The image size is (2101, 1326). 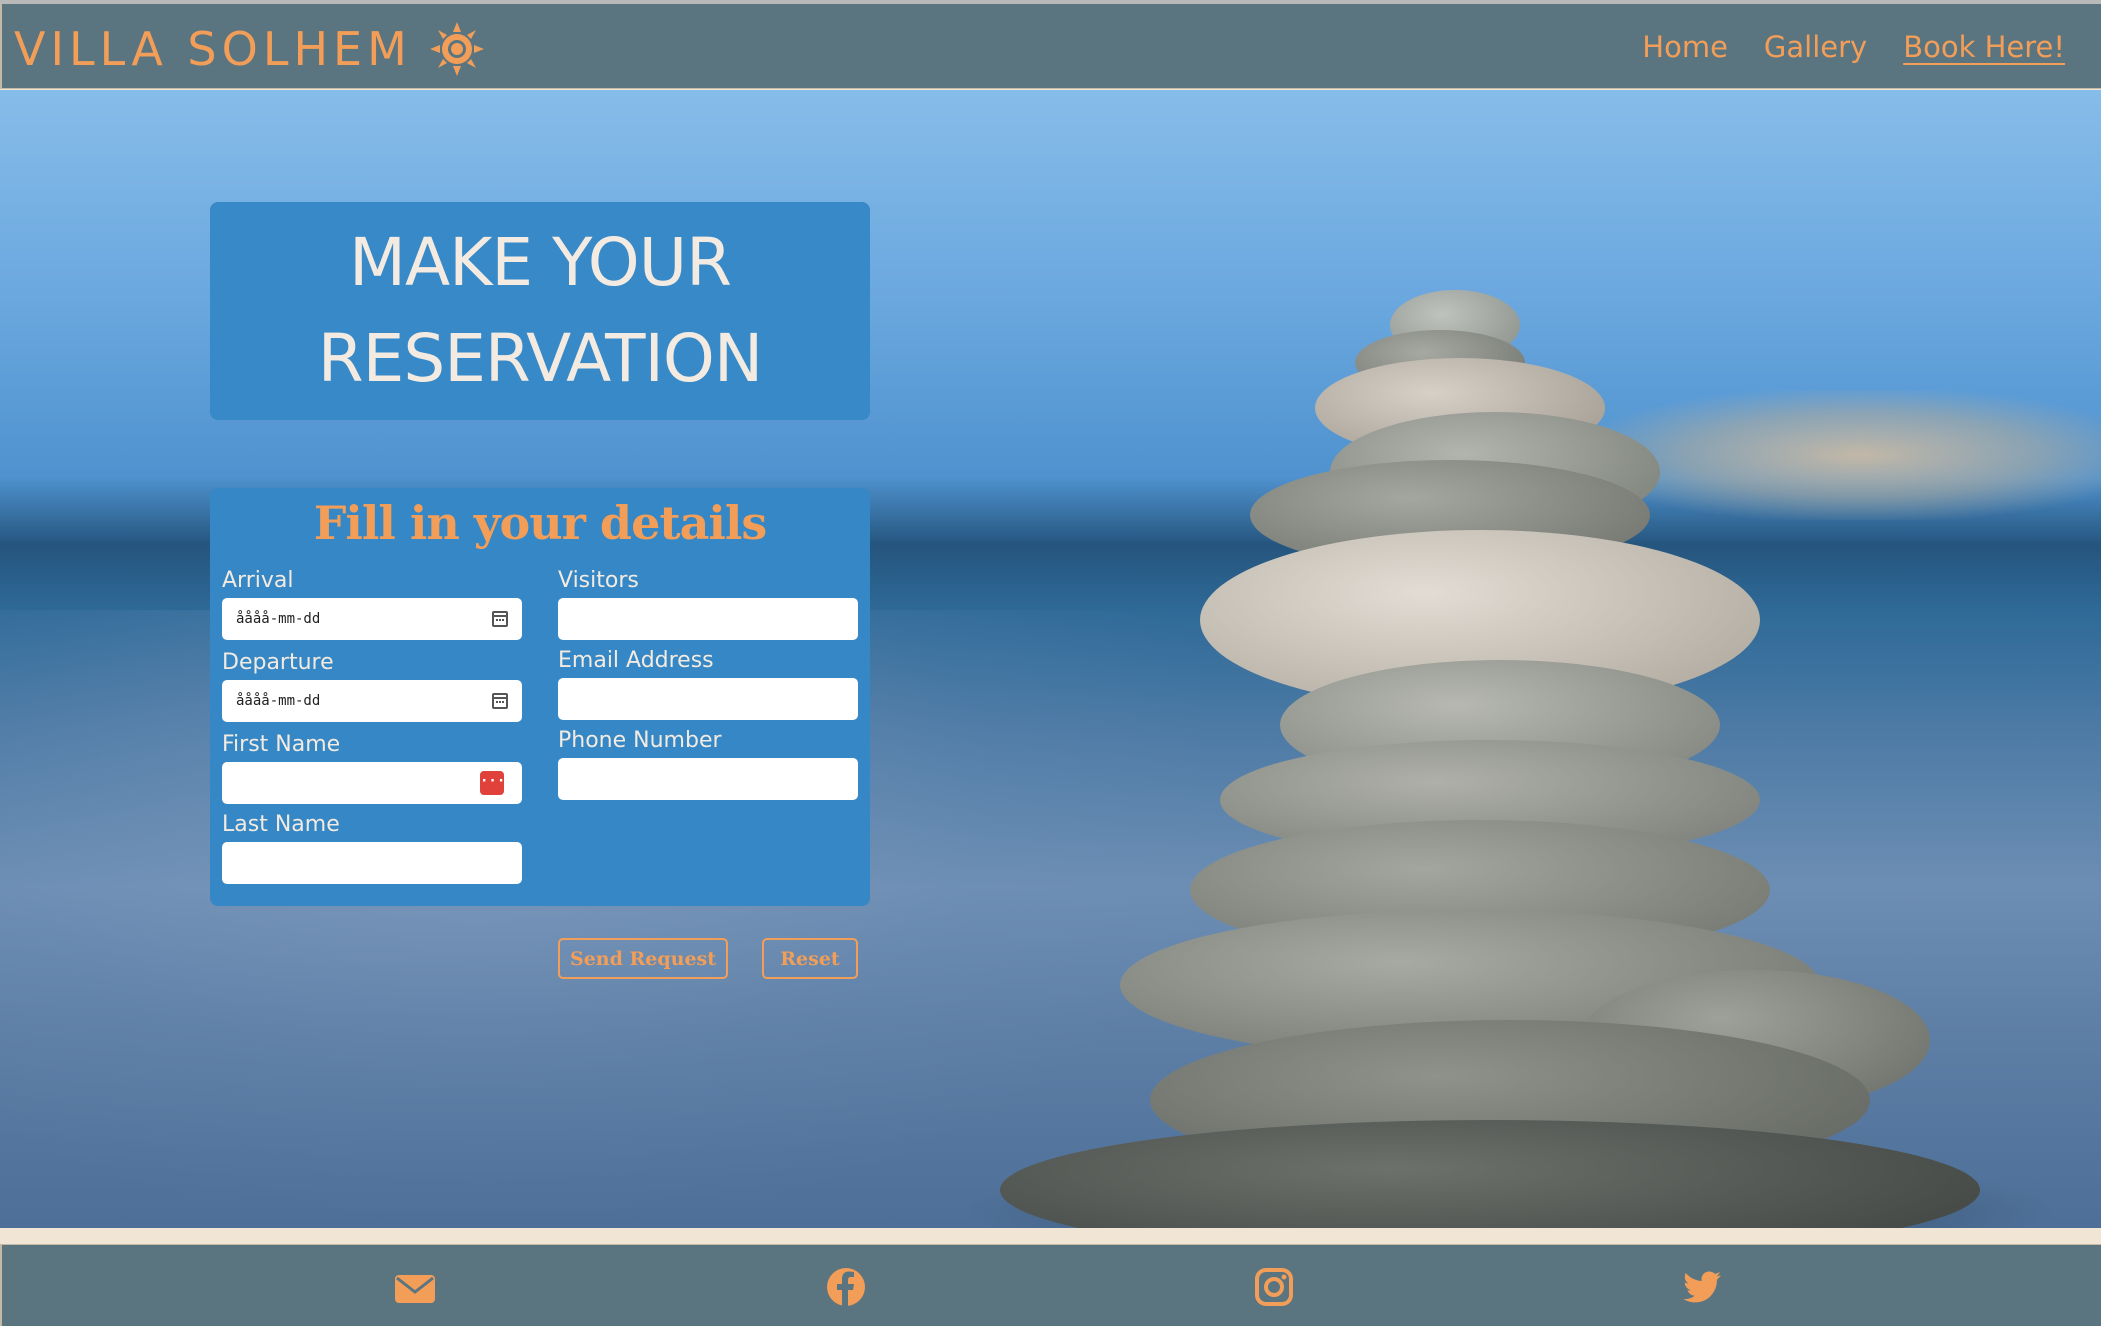 What do you see at coordinates (540, 358) in the screenshot?
I see `title-line-2: RESERVATION` at bounding box center [540, 358].